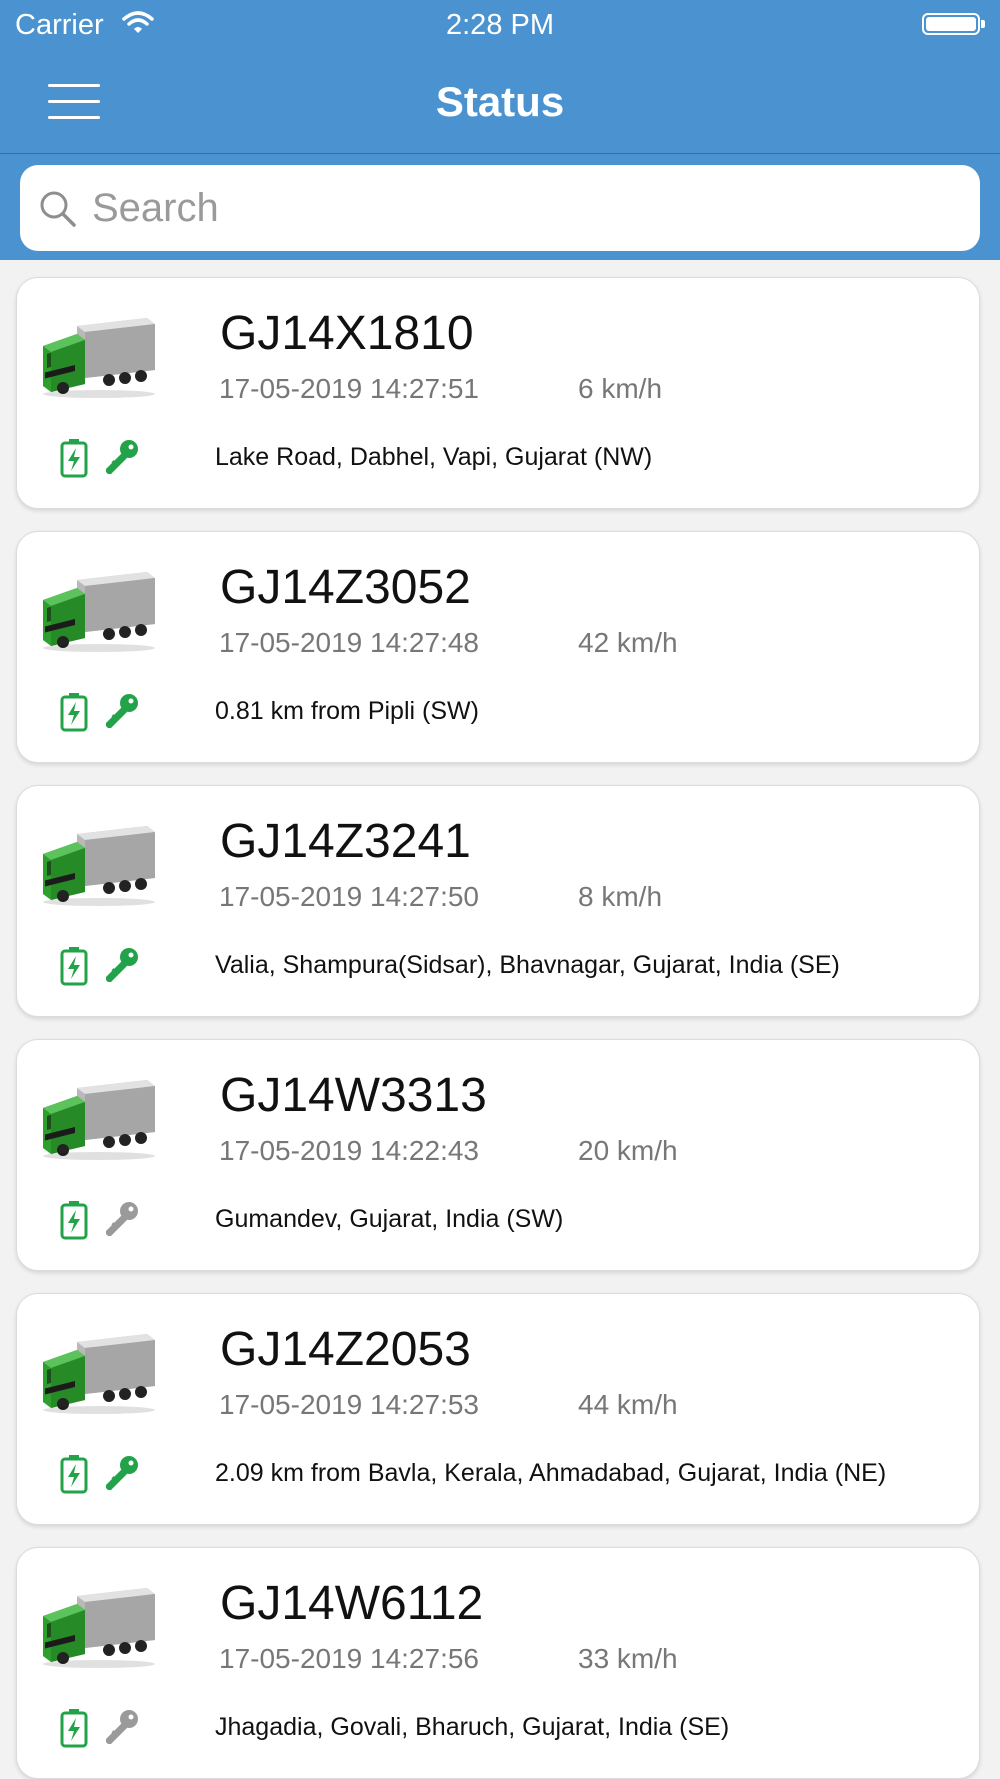 This screenshot has height=1779, width=1000. I want to click on last-update-time: 17-05-2019 14:22:43, so click(349, 1150).